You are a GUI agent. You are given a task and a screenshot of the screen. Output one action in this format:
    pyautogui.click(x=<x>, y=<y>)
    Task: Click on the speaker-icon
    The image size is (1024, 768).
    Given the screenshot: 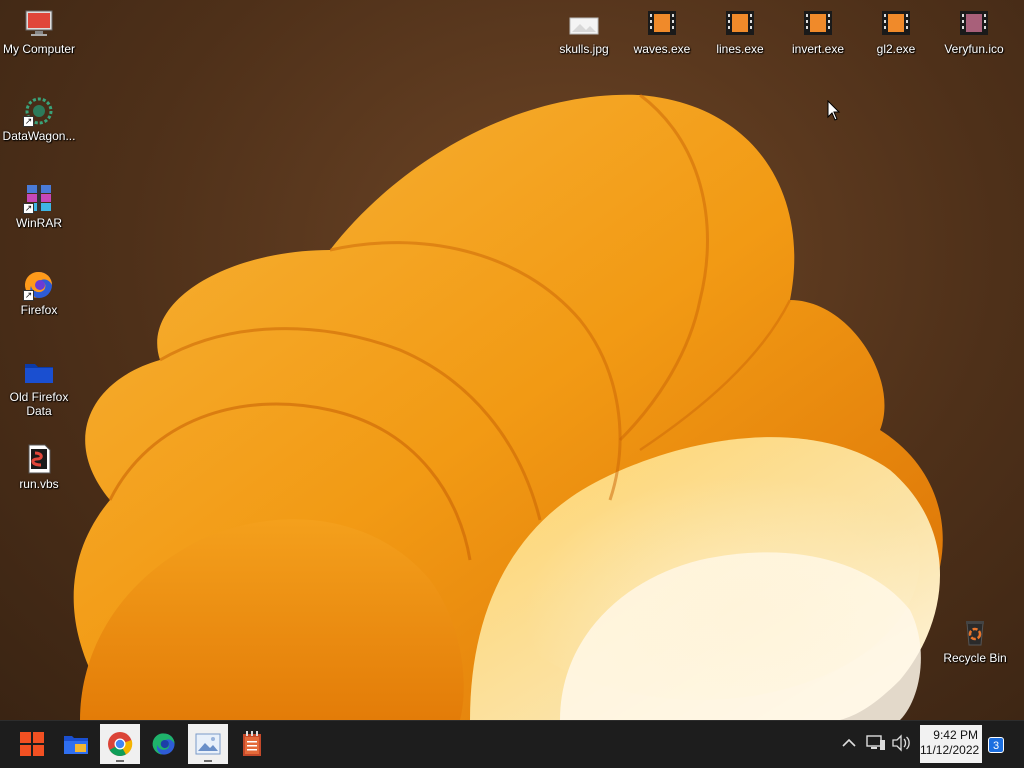 What is the action you would take?
    pyautogui.click(x=901, y=743)
    